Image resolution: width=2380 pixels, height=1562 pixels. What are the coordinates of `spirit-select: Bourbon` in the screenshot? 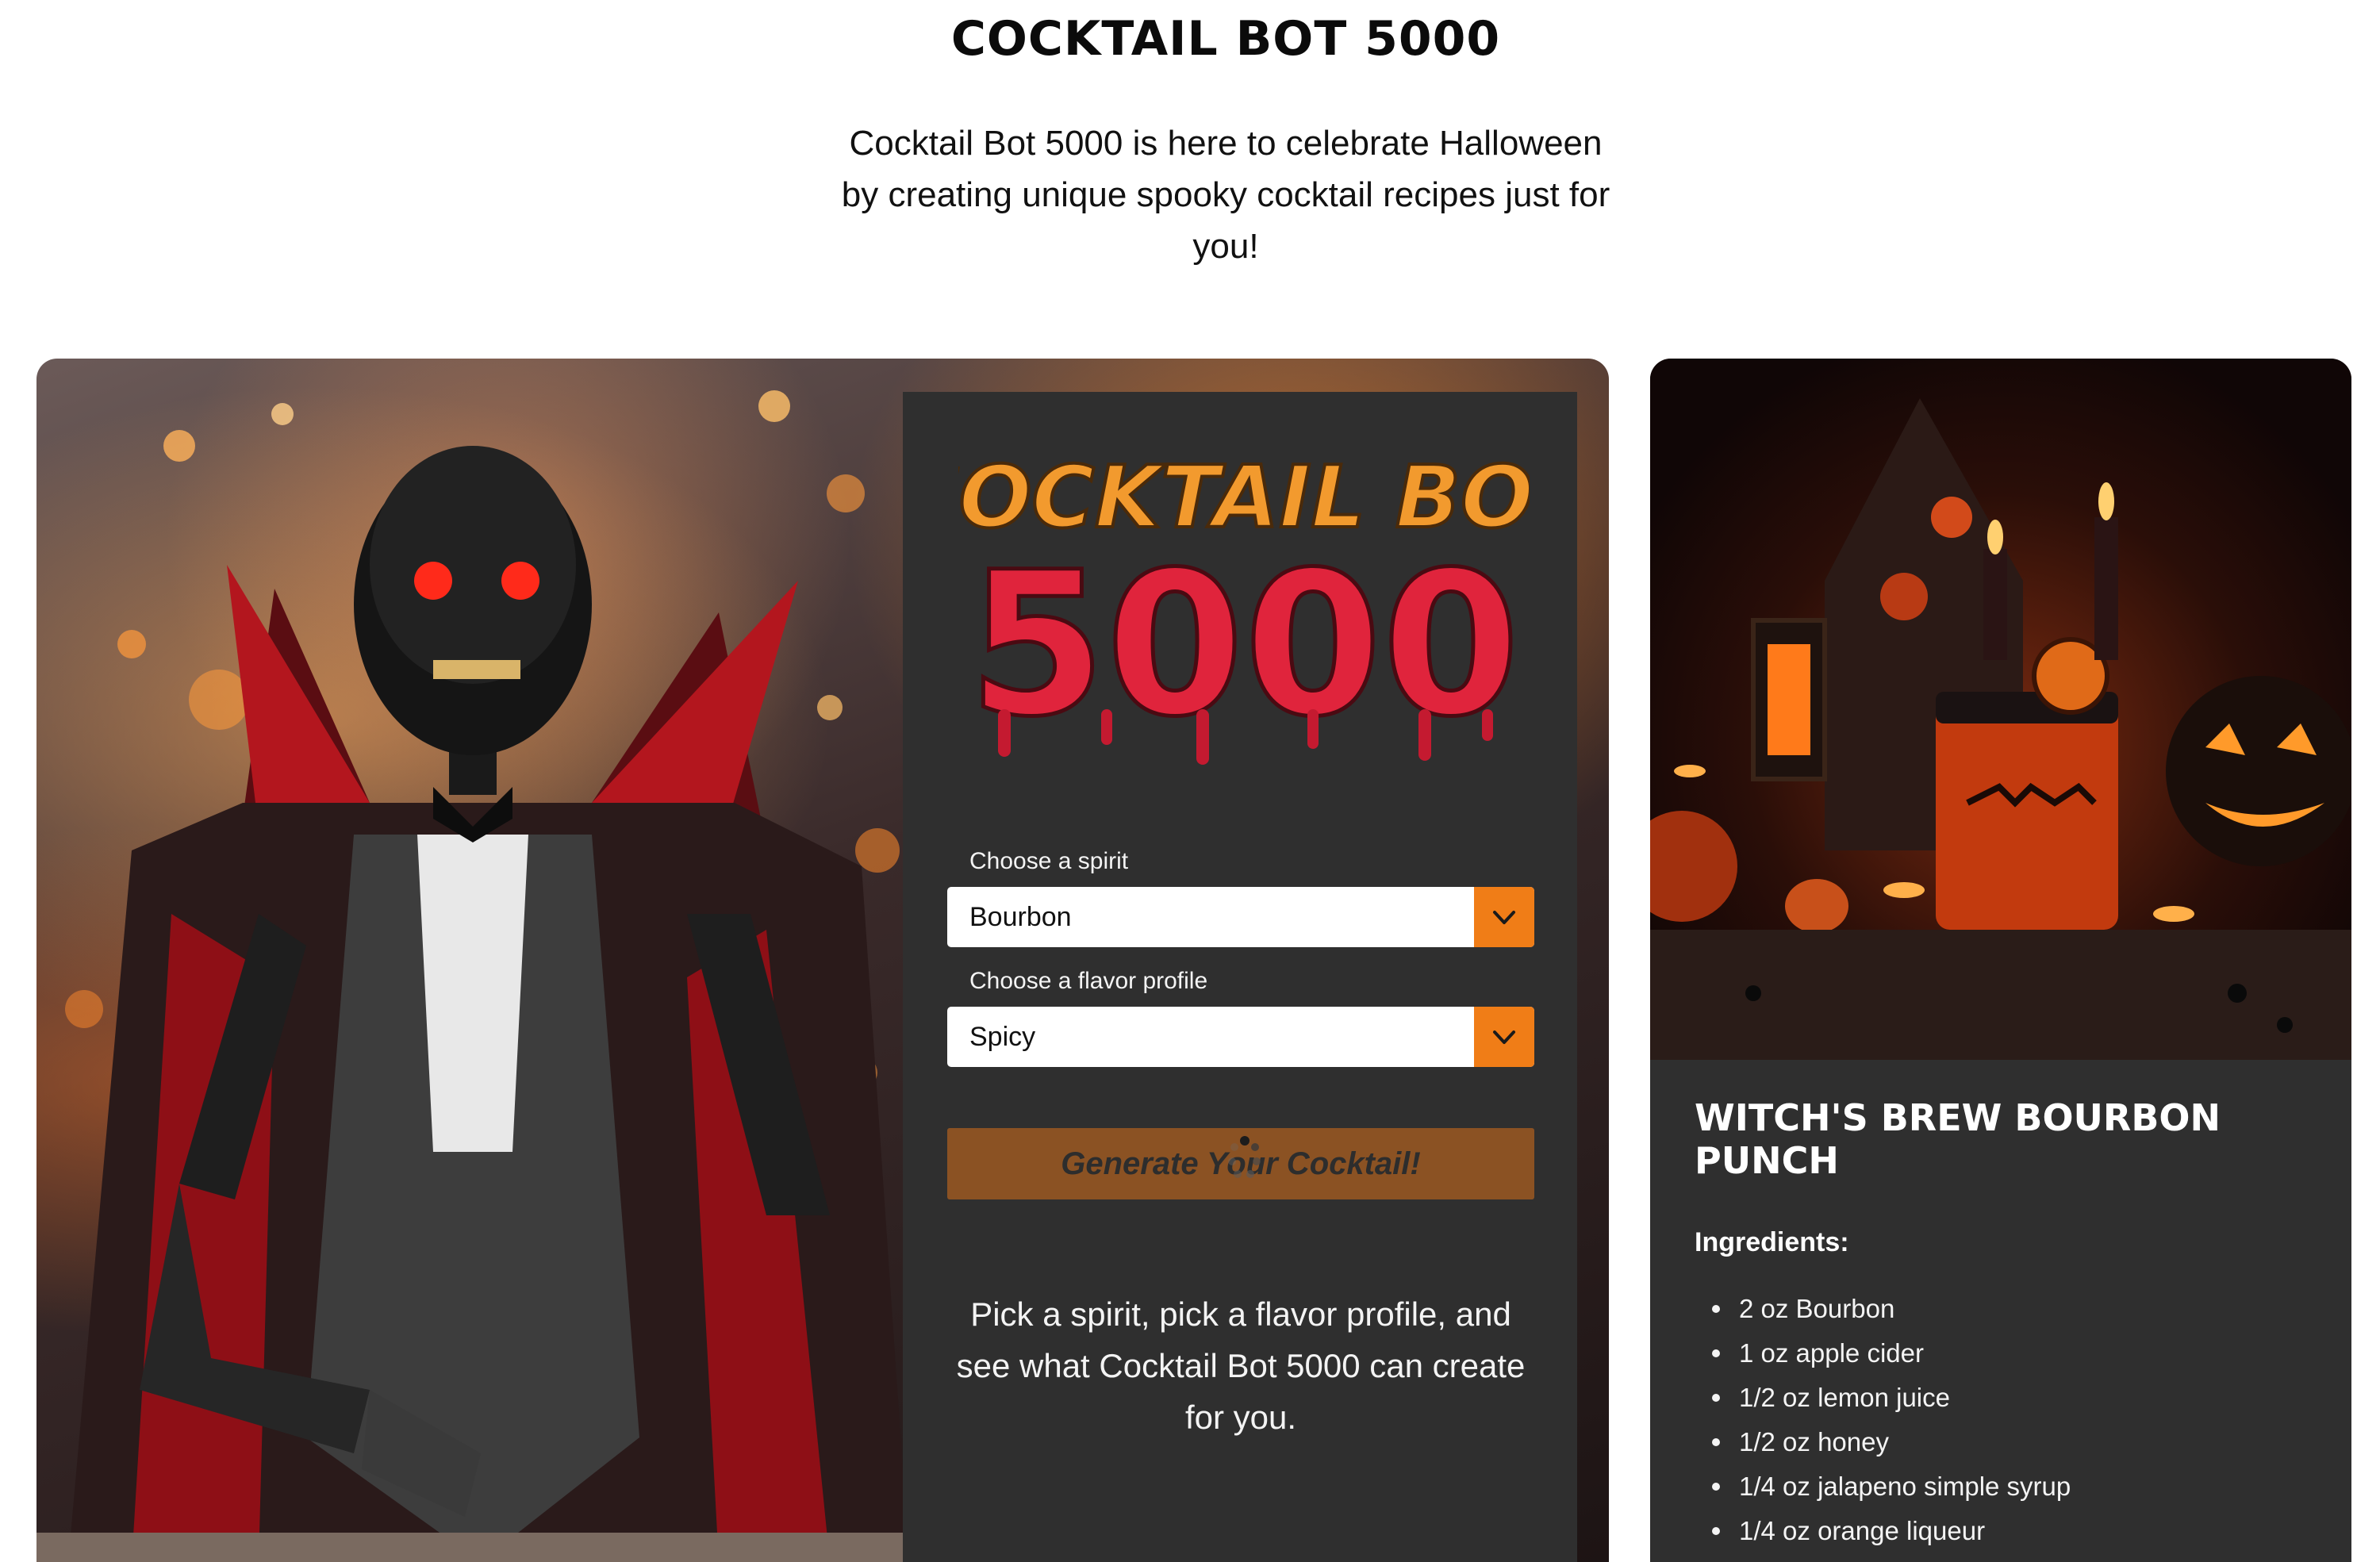 It's located at (1240, 917).